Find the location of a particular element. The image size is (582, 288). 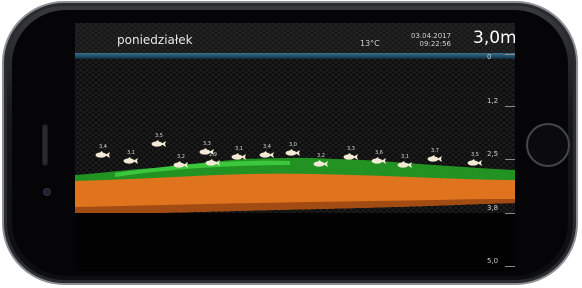

depth-scale-label: 3,8 is located at coordinates (493, 208).